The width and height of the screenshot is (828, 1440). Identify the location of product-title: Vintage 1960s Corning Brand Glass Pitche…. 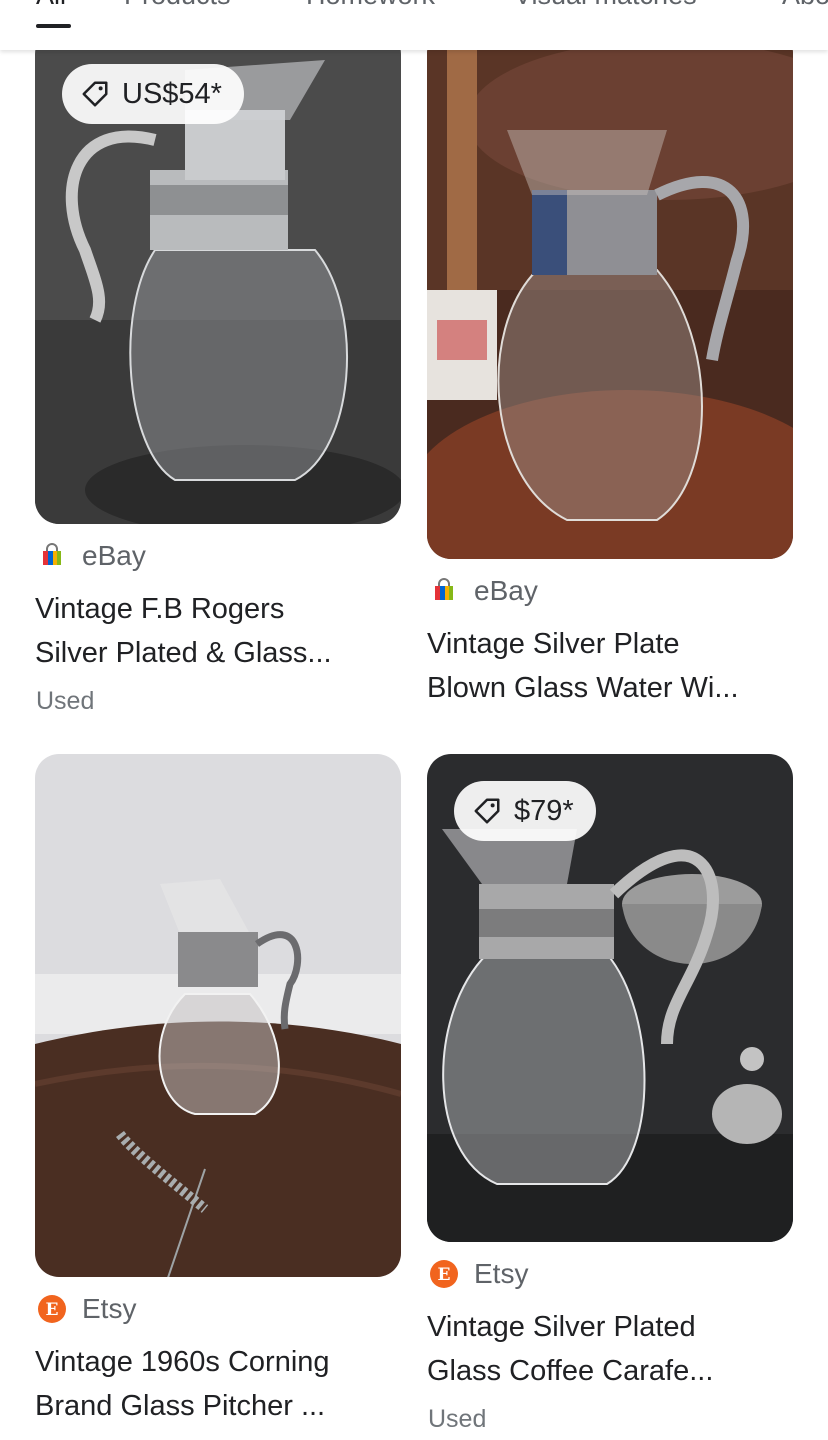
(220, 1384).